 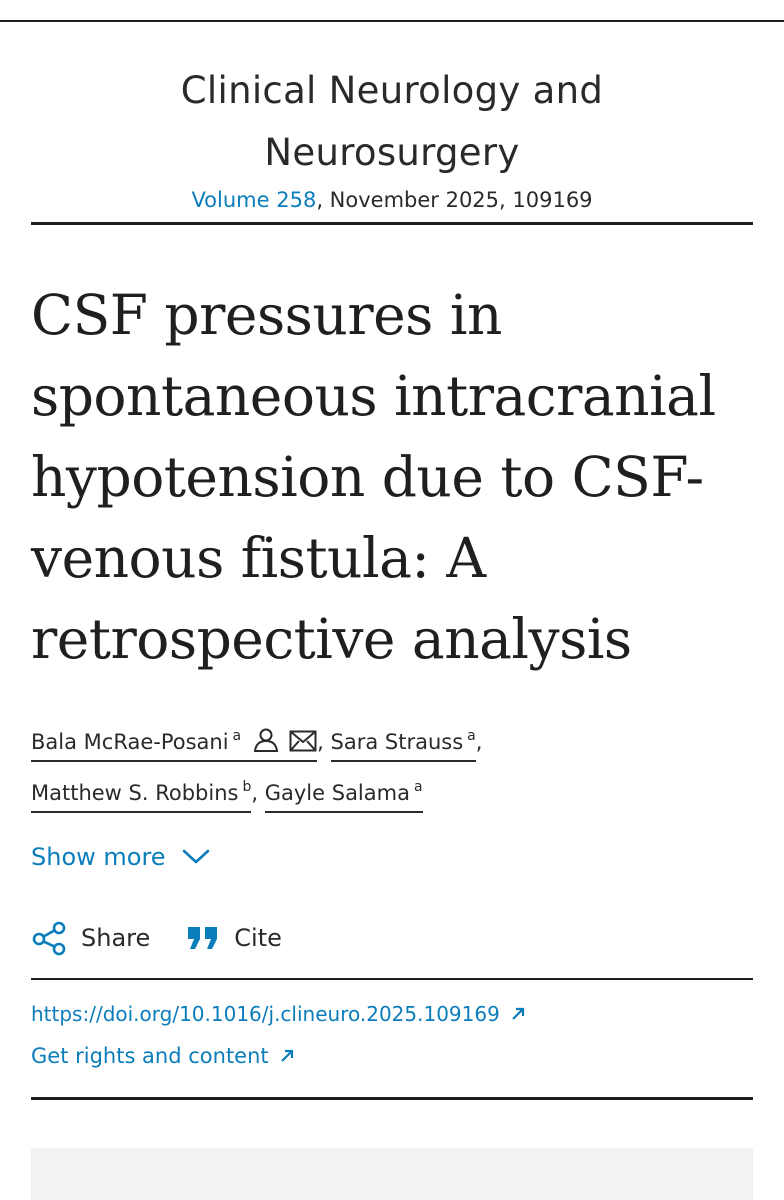 I want to click on author-link-robbins: Matthew S. Robbins b, so click(x=141, y=796).